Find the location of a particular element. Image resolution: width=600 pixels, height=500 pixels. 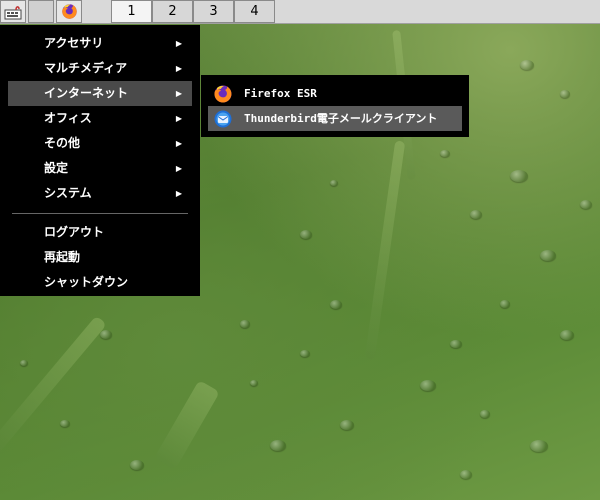

menu-item-logout: ログアウト is located at coordinates (100, 232).